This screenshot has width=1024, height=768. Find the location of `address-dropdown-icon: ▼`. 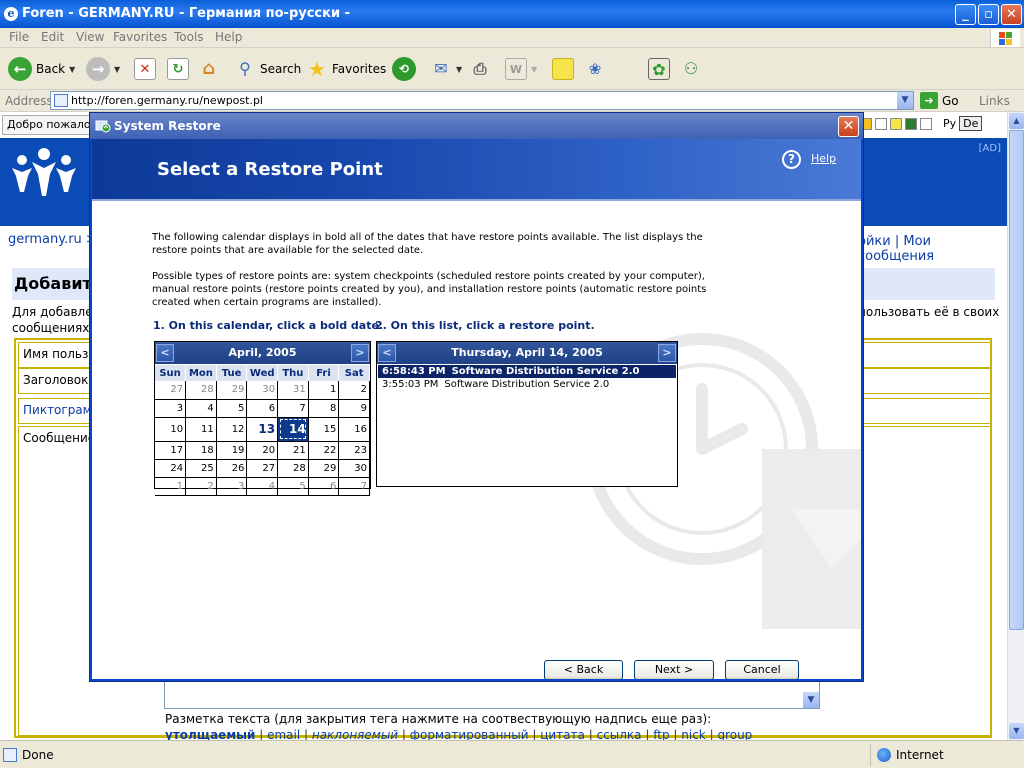

address-dropdown-icon: ▼ is located at coordinates (905, 100).